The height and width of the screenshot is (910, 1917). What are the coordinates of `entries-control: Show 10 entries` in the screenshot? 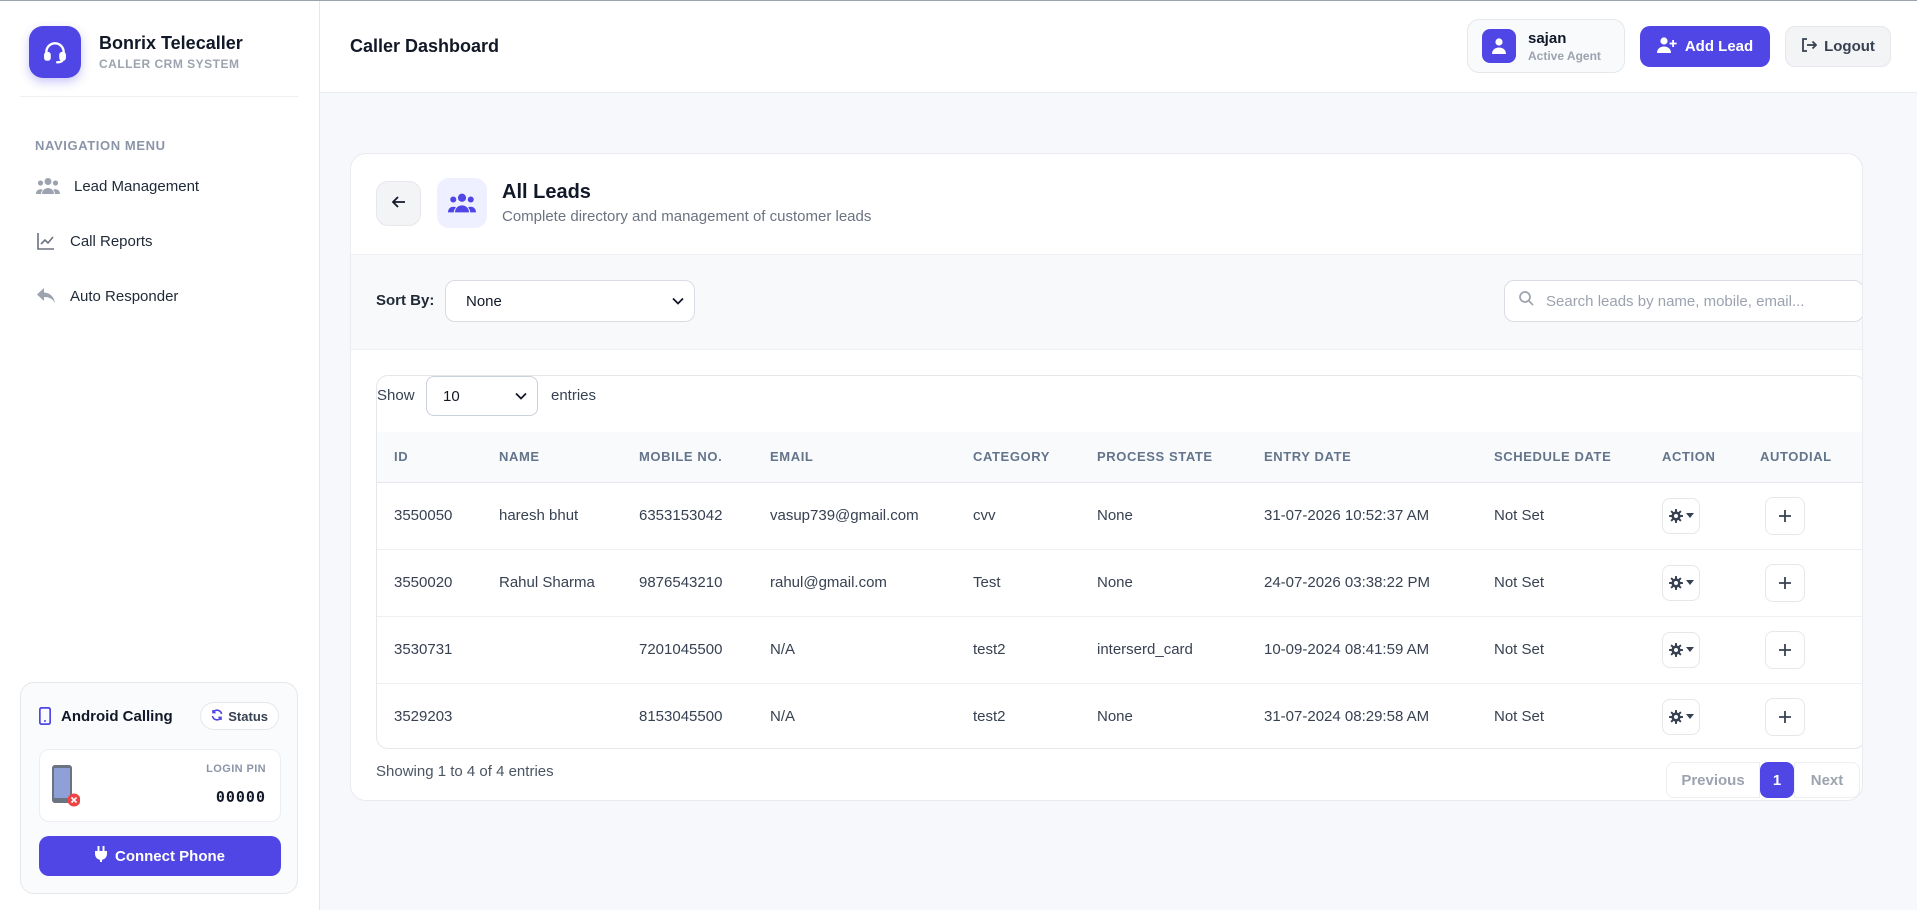 It's located at (1119, 404).